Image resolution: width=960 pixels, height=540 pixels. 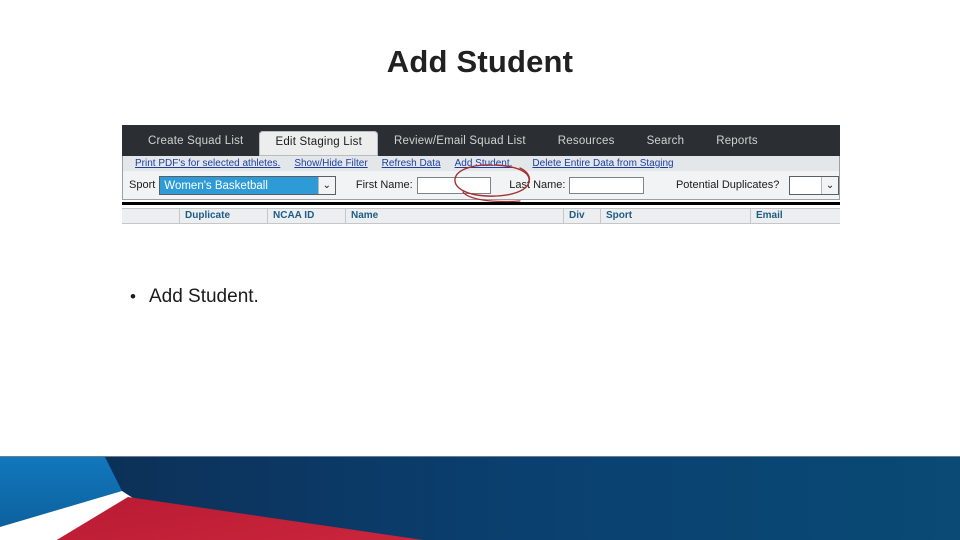 What do you see at coordinates (318, 143) in the screenshot?
I see `nav-item-edit-staging-list: Edit Staging List` at bounding box center [318, 143].